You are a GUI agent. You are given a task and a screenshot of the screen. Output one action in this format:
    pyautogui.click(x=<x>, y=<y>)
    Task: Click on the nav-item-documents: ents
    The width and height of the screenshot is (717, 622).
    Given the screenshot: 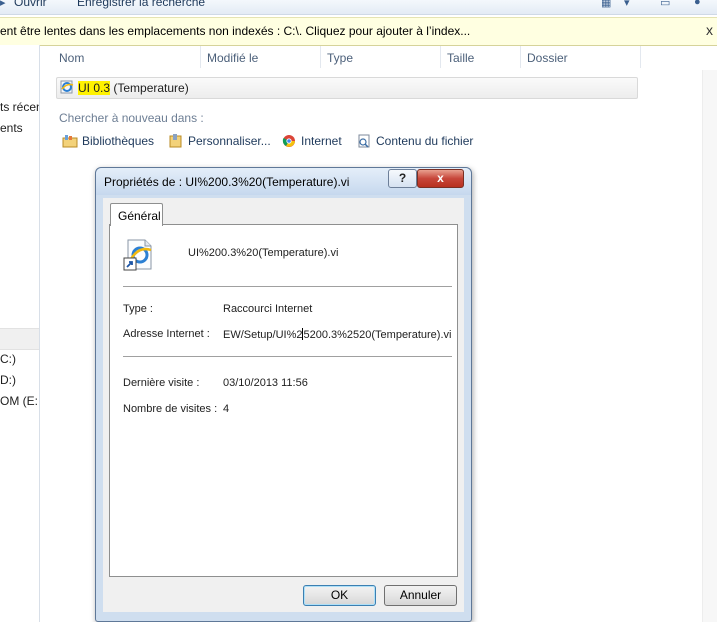 What is the action you would take?
    pyautogui.click(x=11, y=128)
    